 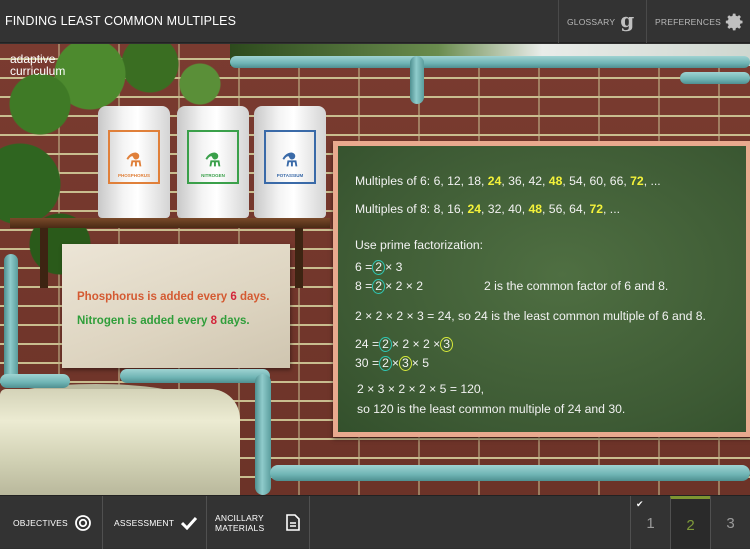 What do you see at coordinates (688, 21) in the screenshot?
I see `preferences-label: PREFERENCES` at bounding box center [688, 21].